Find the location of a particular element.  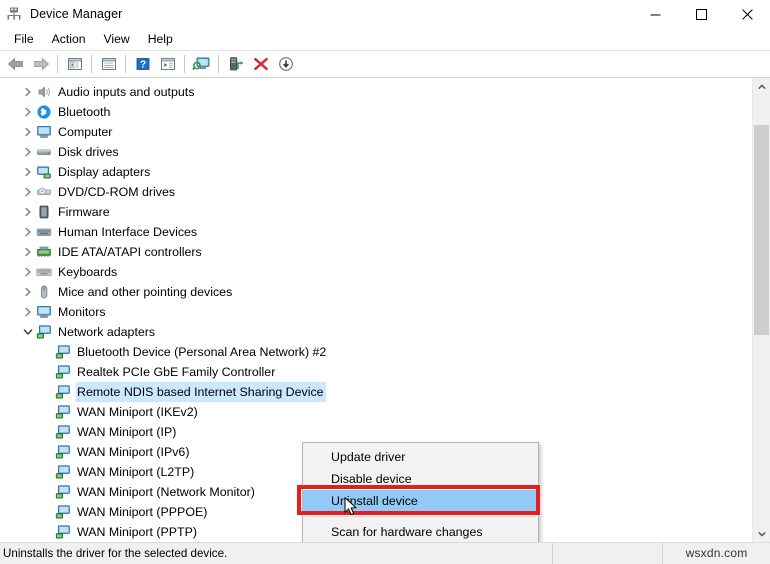

tree-item: Computer is located at coordinates (376, 132).